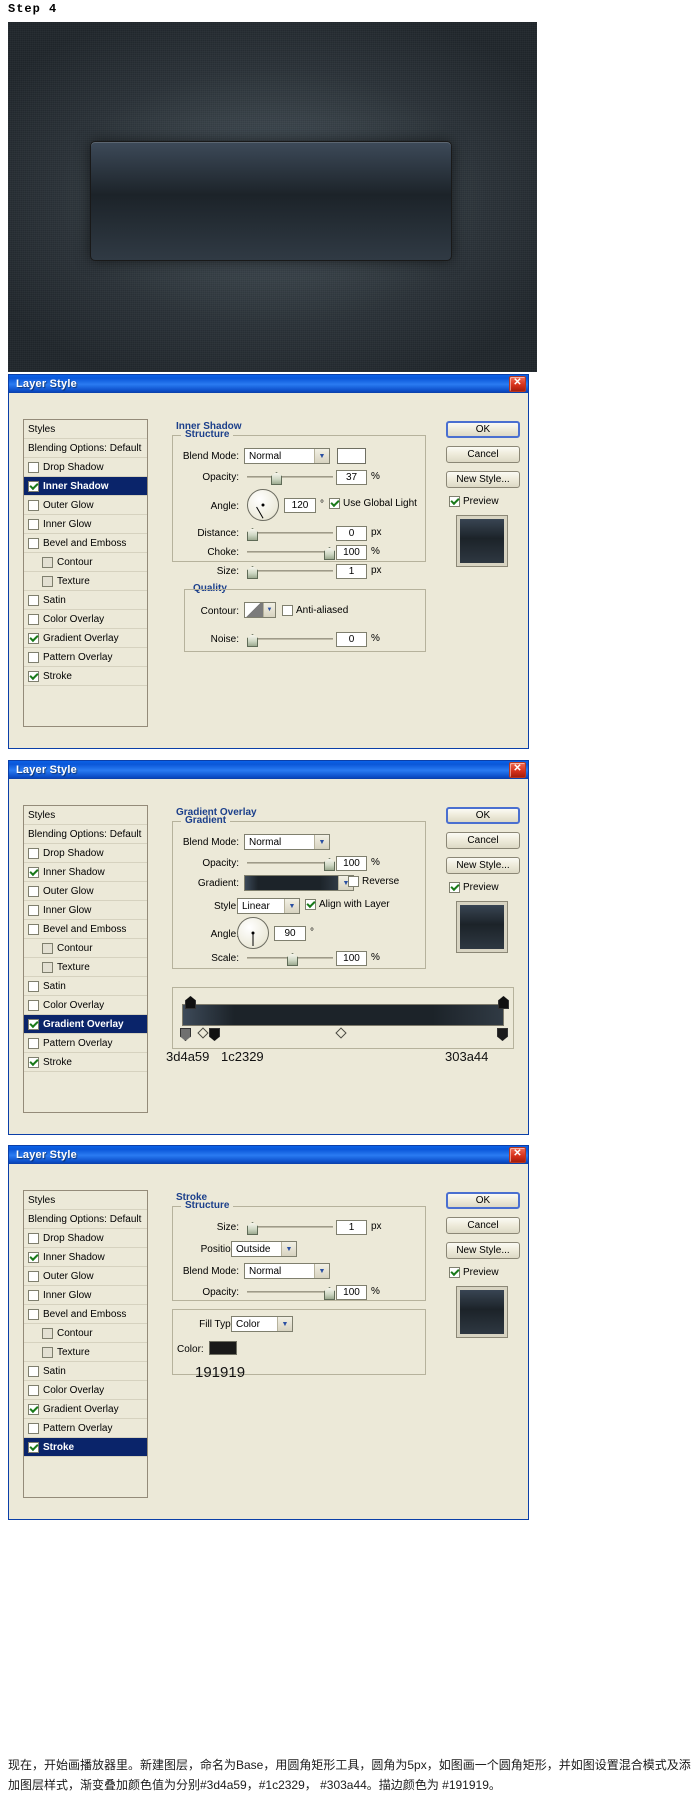 This screenshot has height=1807, width=692. Describe the element at coordinates (353, 881) in the screenshot. I see `reverse-checkbox` at that location.